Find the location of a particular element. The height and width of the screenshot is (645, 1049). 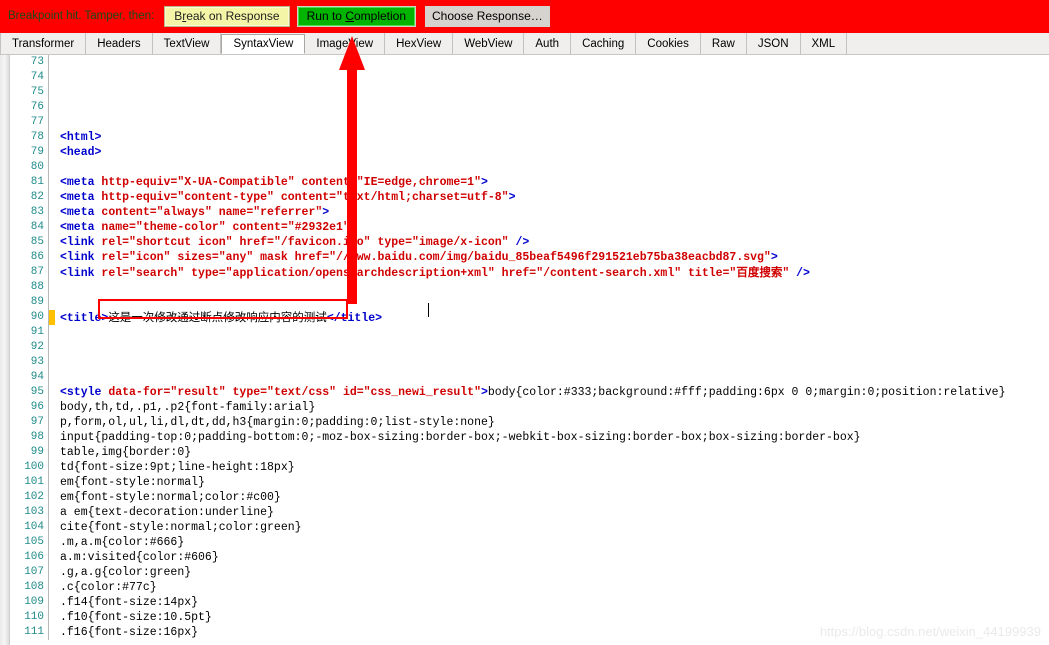

code-line: 76 is located at coordinates (529, 107).